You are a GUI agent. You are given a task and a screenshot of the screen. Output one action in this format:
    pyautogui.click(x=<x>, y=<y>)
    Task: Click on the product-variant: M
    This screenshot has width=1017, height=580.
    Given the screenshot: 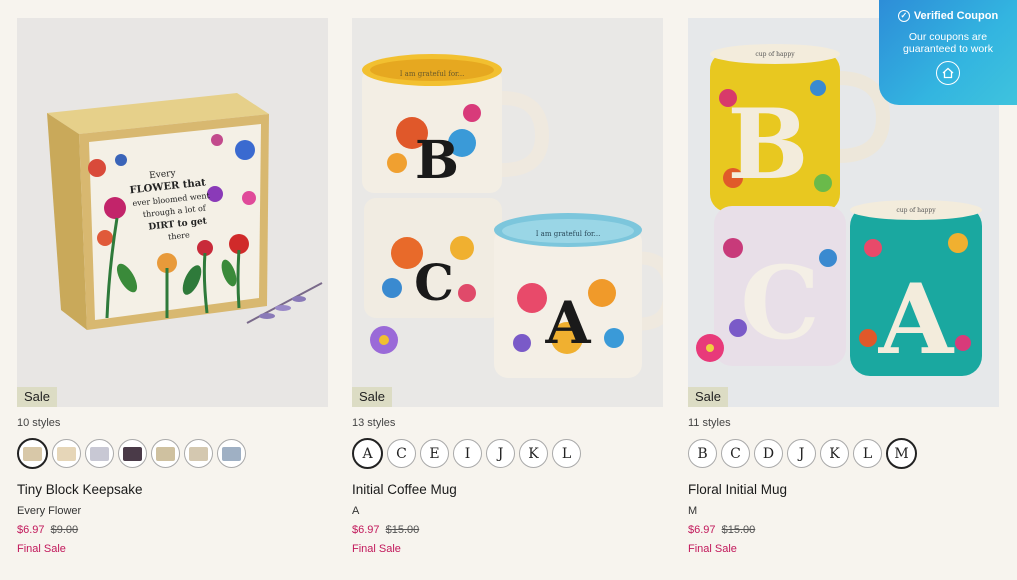 What is the action you would take?
    pyautogui.click(x=693, y=511)
    